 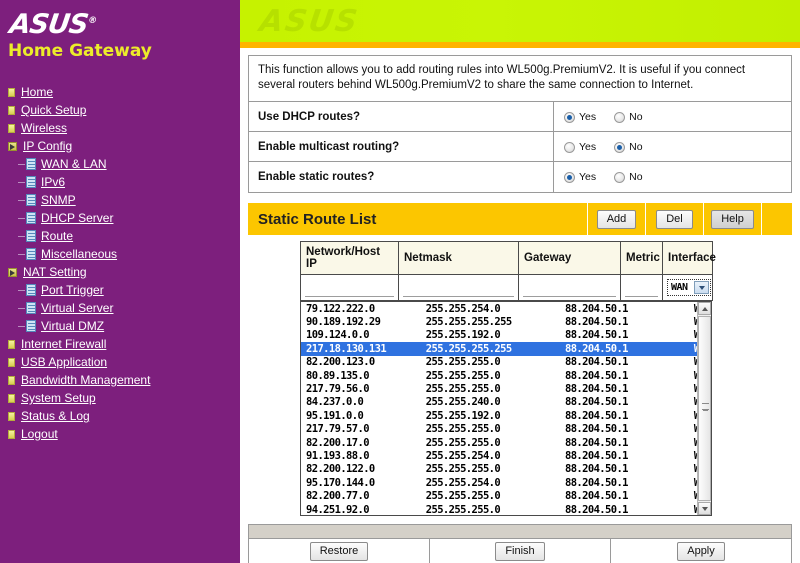 I want to click on radio-label: No, so click(x=636, y=177).